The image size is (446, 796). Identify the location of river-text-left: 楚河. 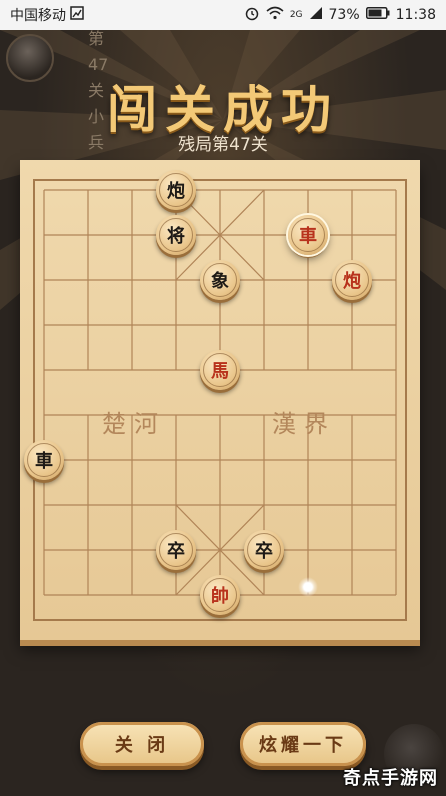
(134, 424).